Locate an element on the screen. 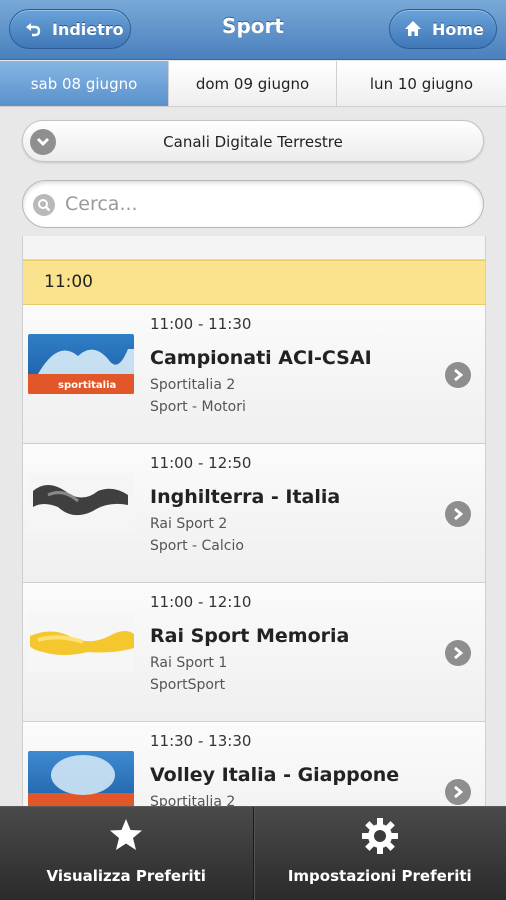 The image size is (506, 900). channel-select: Canali Digitale Terrestre is located at coordinates (253, 141).